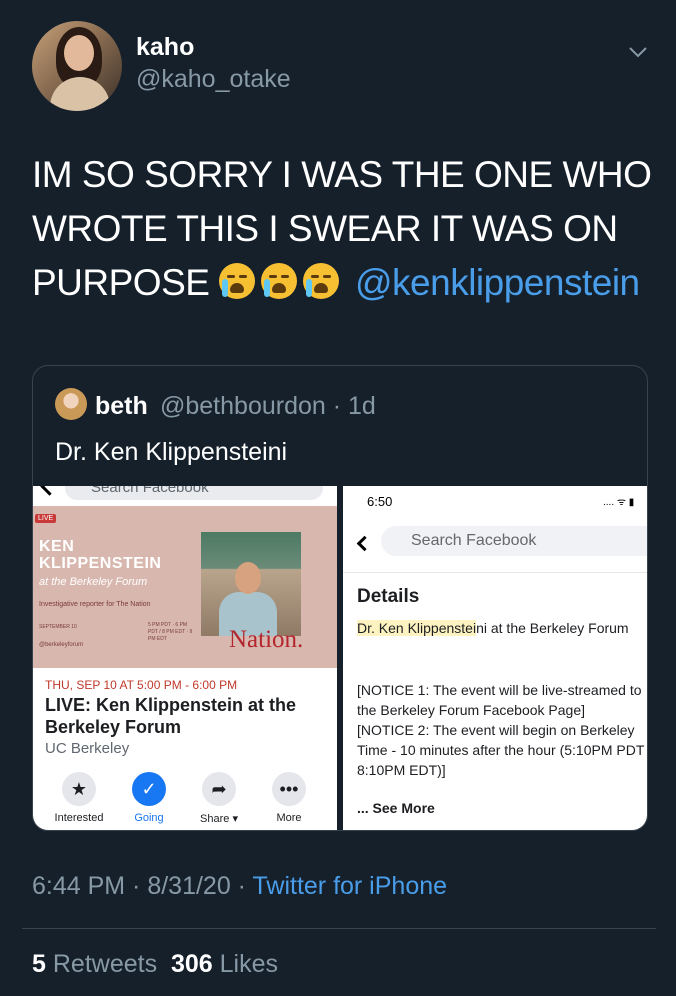 The width and height of the screenshot is (676, 996). What do you see at coordinates (95, 604) in the screenshot?
I see `banner-role: Investigative reporter for The Nation` at bounding box center [95, 604].